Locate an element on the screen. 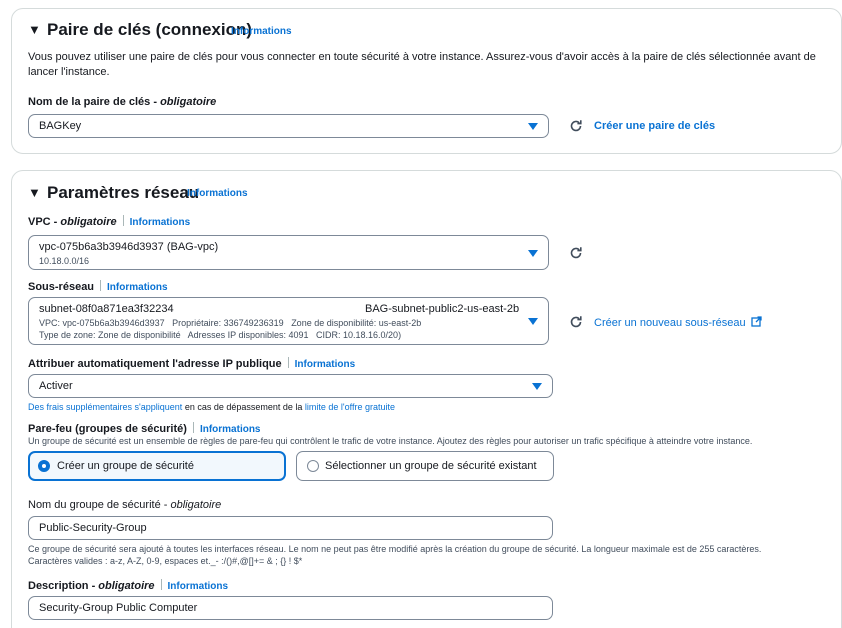 The image size is (842, 628). sg-name-label: Nom du groupe de sécurité - obligatoire is located at coordinates (125, 505).